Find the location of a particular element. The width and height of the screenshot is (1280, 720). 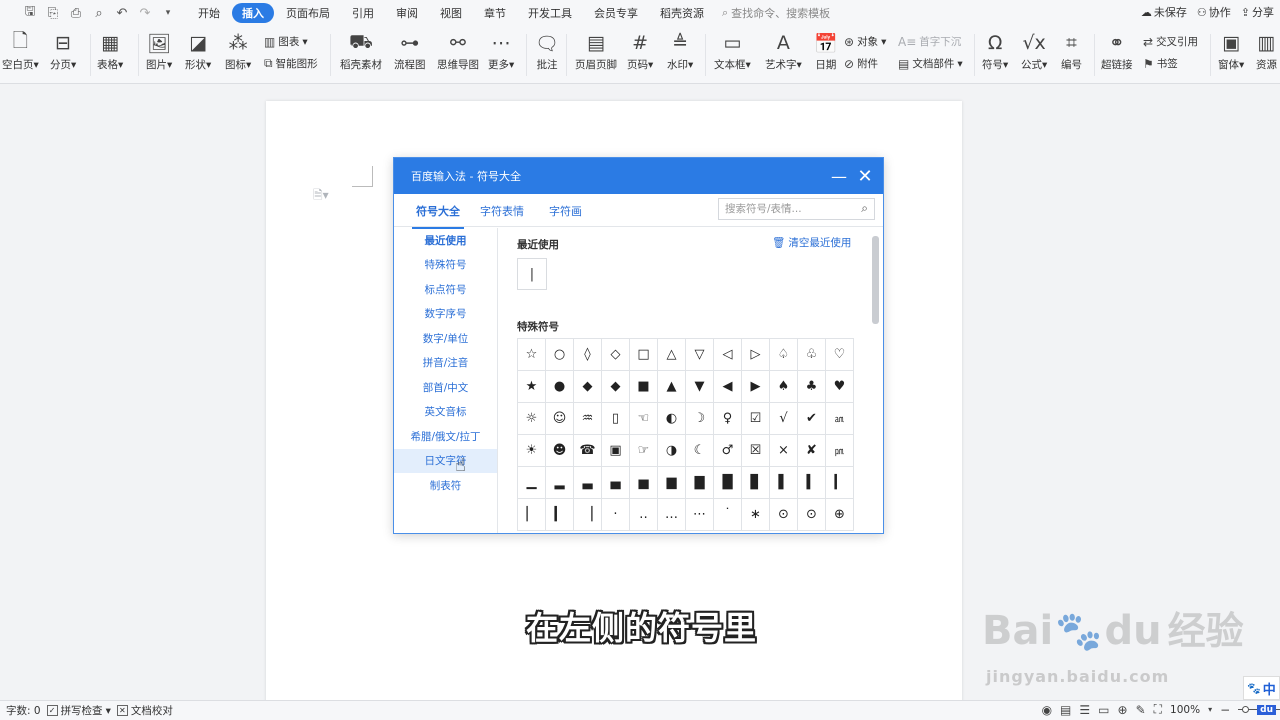

watermark-button: ≜ 水印▾ is located at coordinates (680, 51).